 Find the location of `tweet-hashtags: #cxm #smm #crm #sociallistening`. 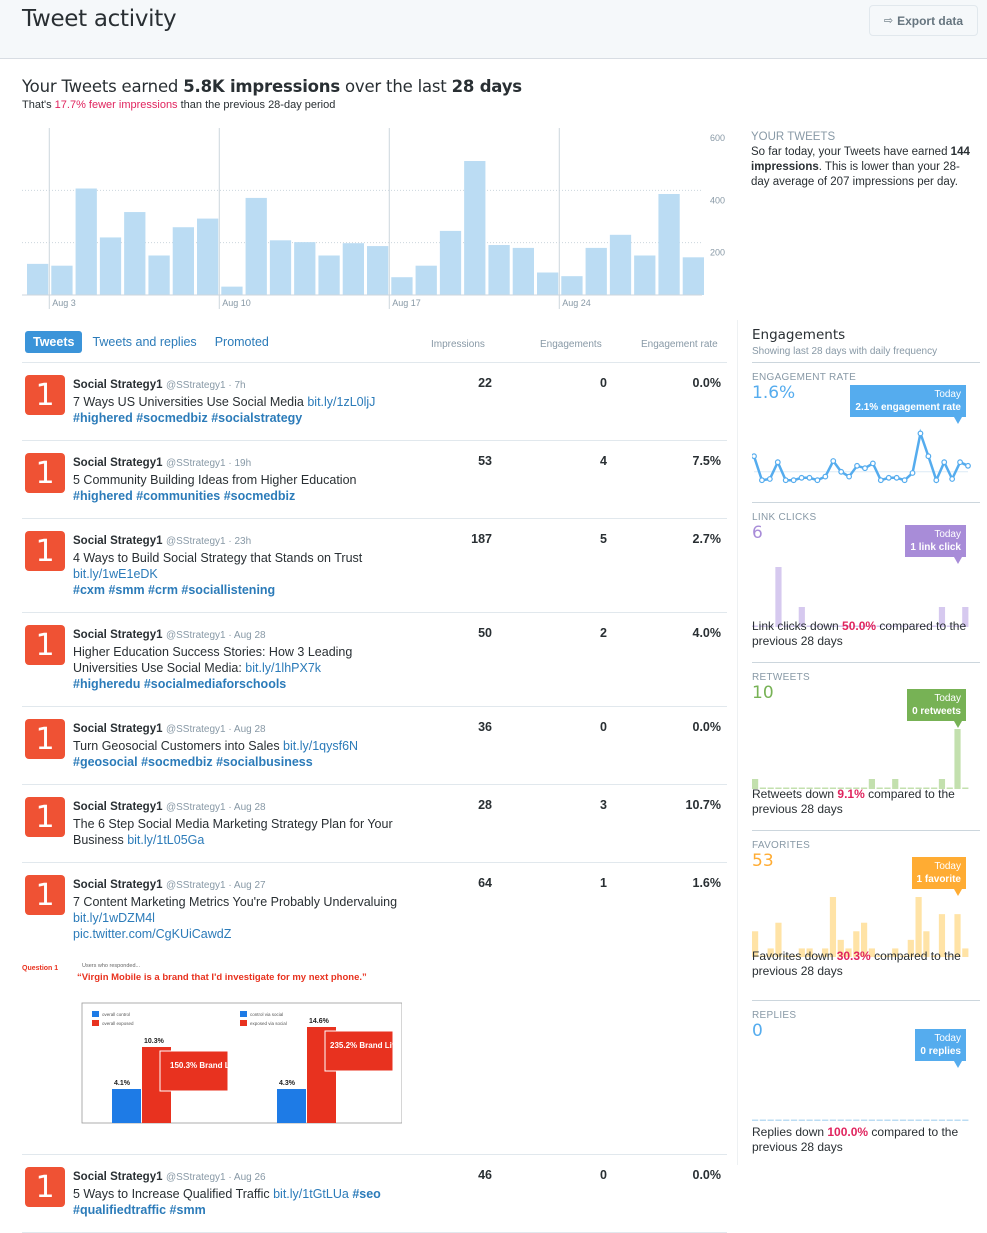

tweet-hashtags: #cxm #smm #crm #sociallistening is located at coordinates (238, 590).